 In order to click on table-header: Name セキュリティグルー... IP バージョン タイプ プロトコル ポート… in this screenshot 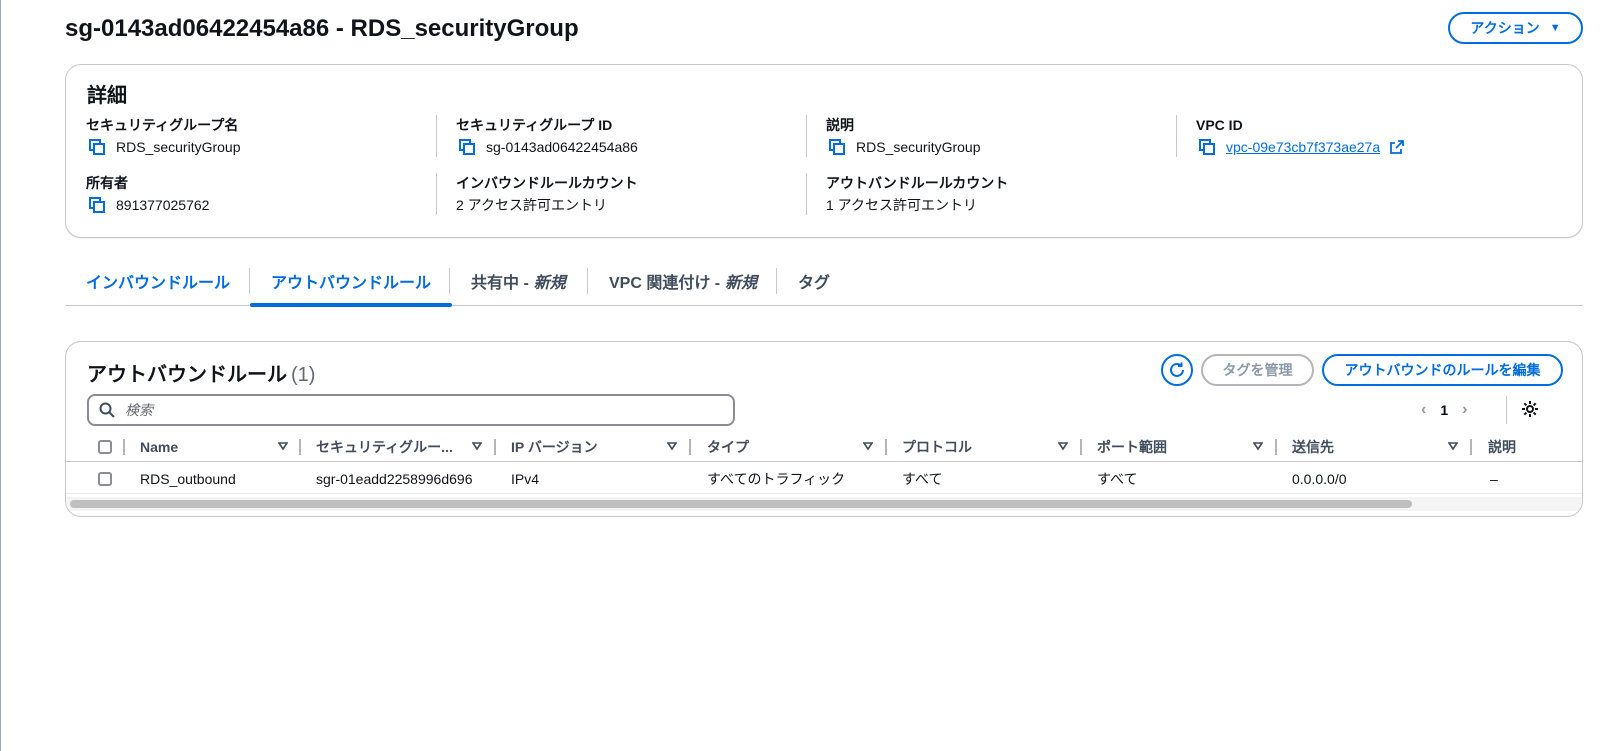, I will do `click(824, 447)`.